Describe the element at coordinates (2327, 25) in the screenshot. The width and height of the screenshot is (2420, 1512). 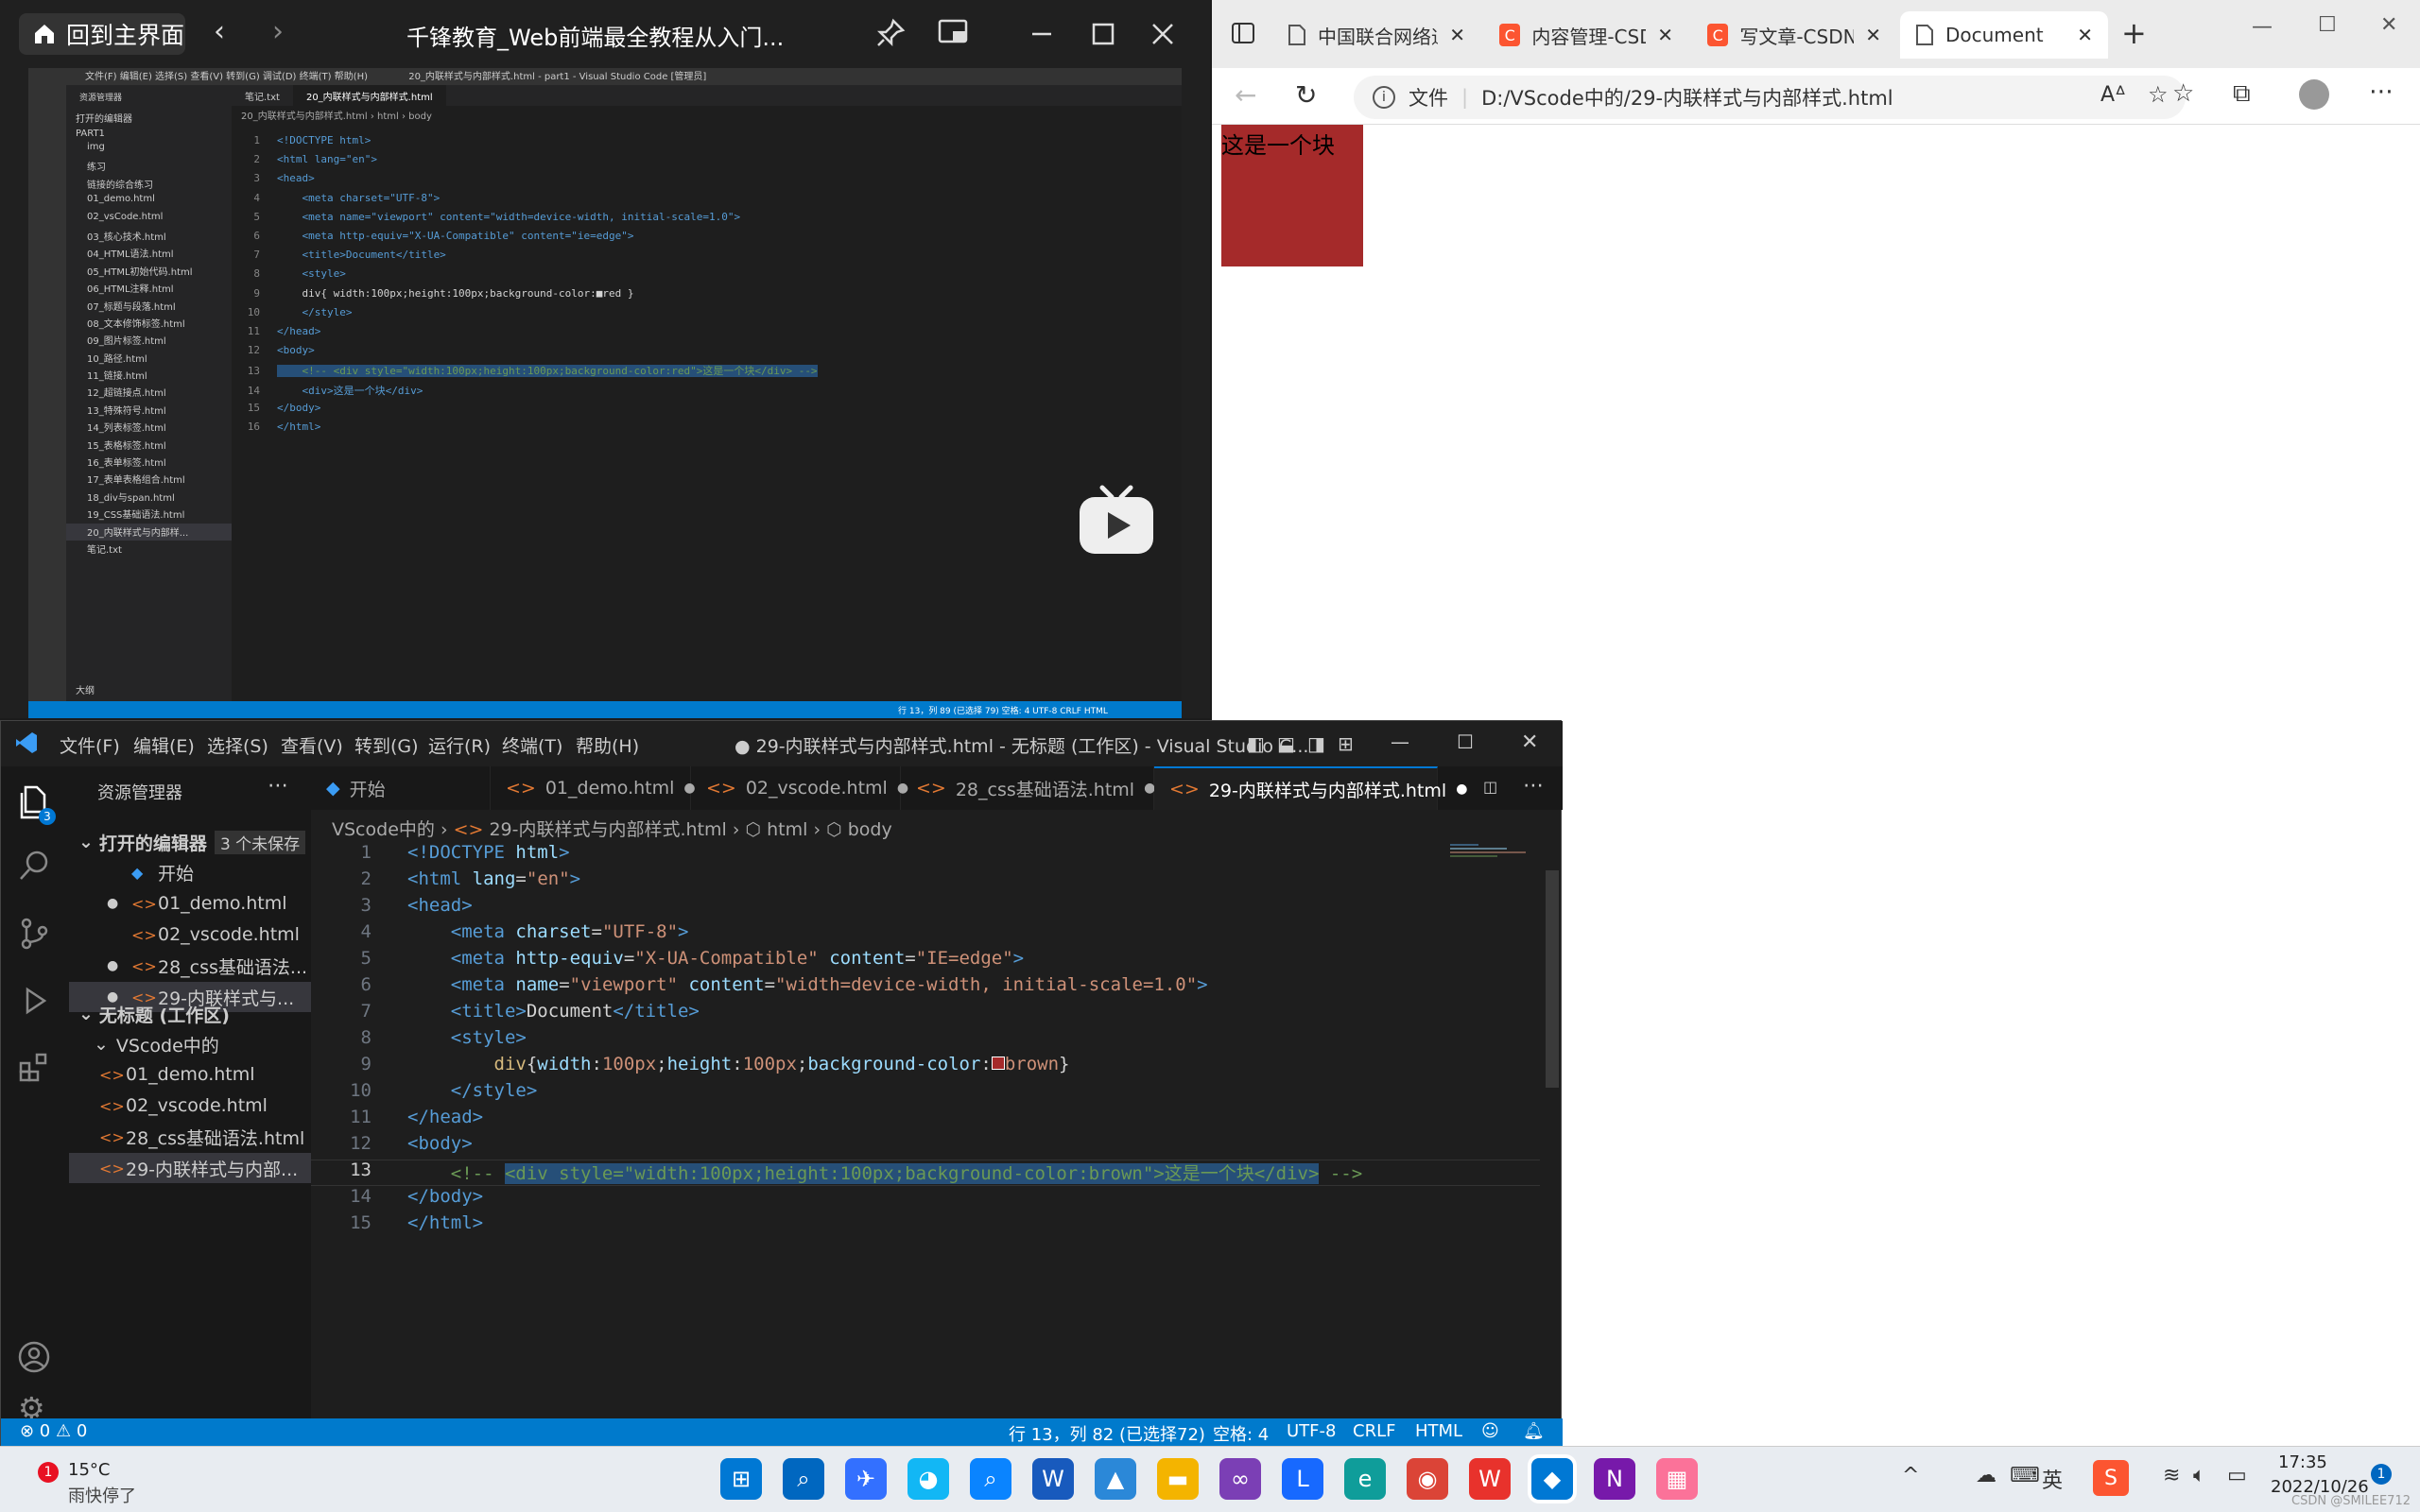
I see `maximize-icon: ☐` at that location.